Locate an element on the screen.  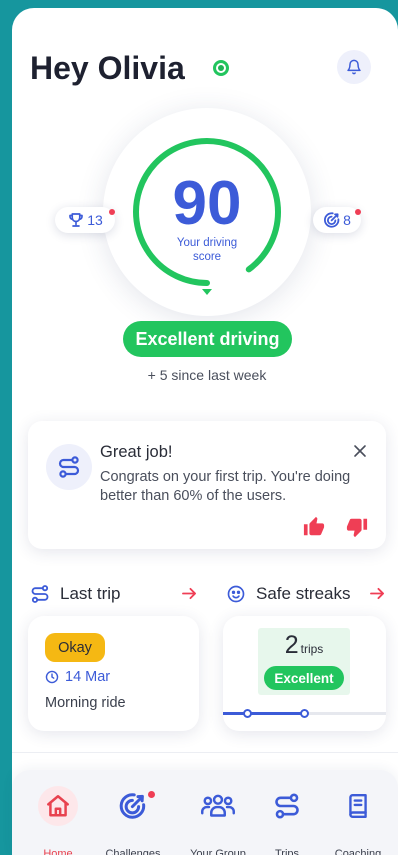
group-icon is located at coordinates (218, 805).